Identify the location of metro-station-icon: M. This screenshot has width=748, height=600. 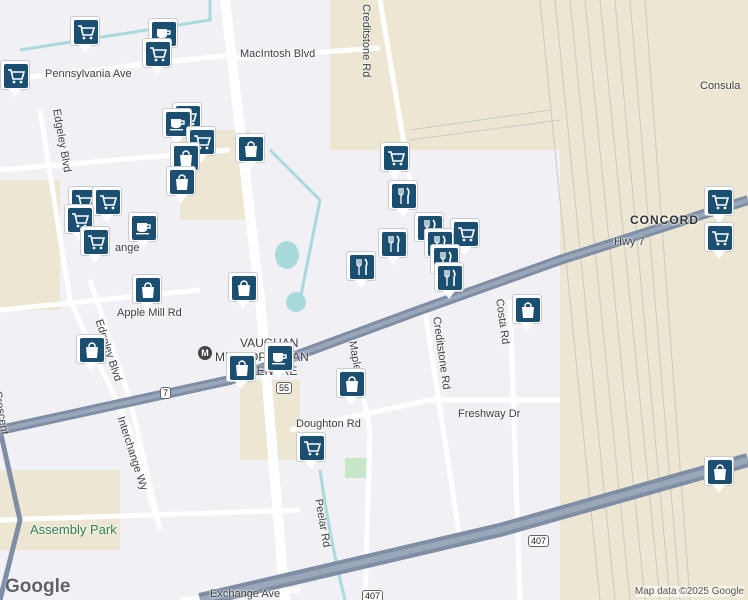
(205, 353).